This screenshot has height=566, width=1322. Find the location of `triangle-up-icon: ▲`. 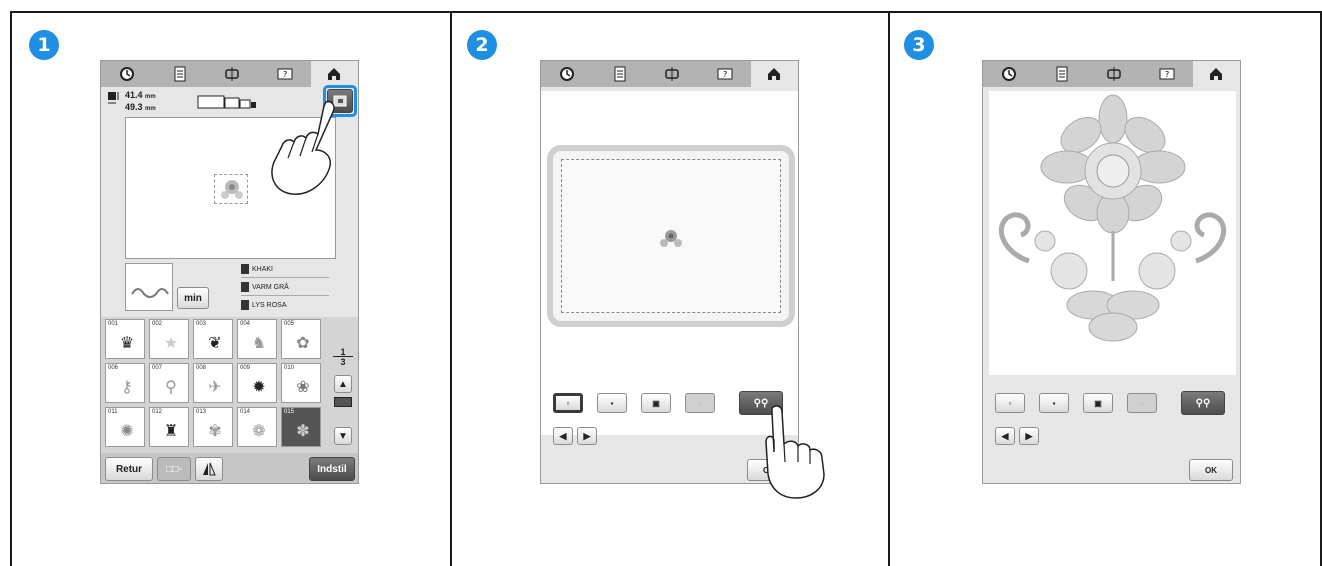

triangle-up-icon: ▲ is located at coordinates (343, 384).